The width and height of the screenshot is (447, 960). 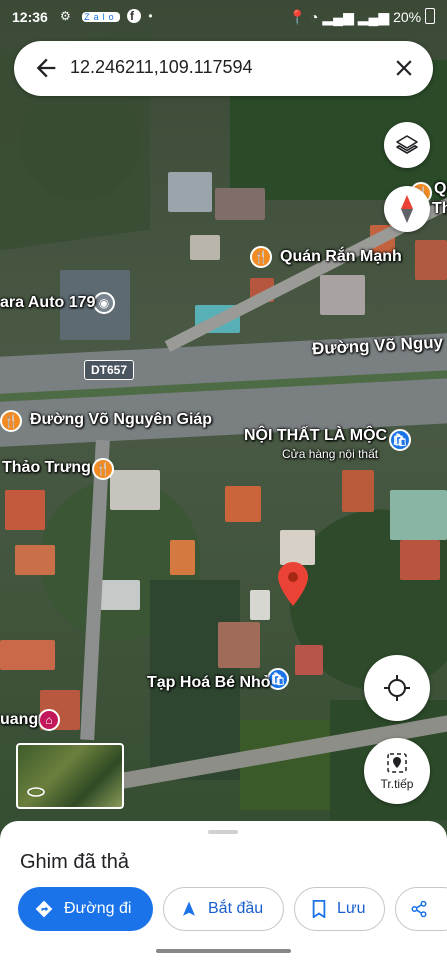 I want to click on shop-poi-icon: 🛍, so click(x=400, y=440).